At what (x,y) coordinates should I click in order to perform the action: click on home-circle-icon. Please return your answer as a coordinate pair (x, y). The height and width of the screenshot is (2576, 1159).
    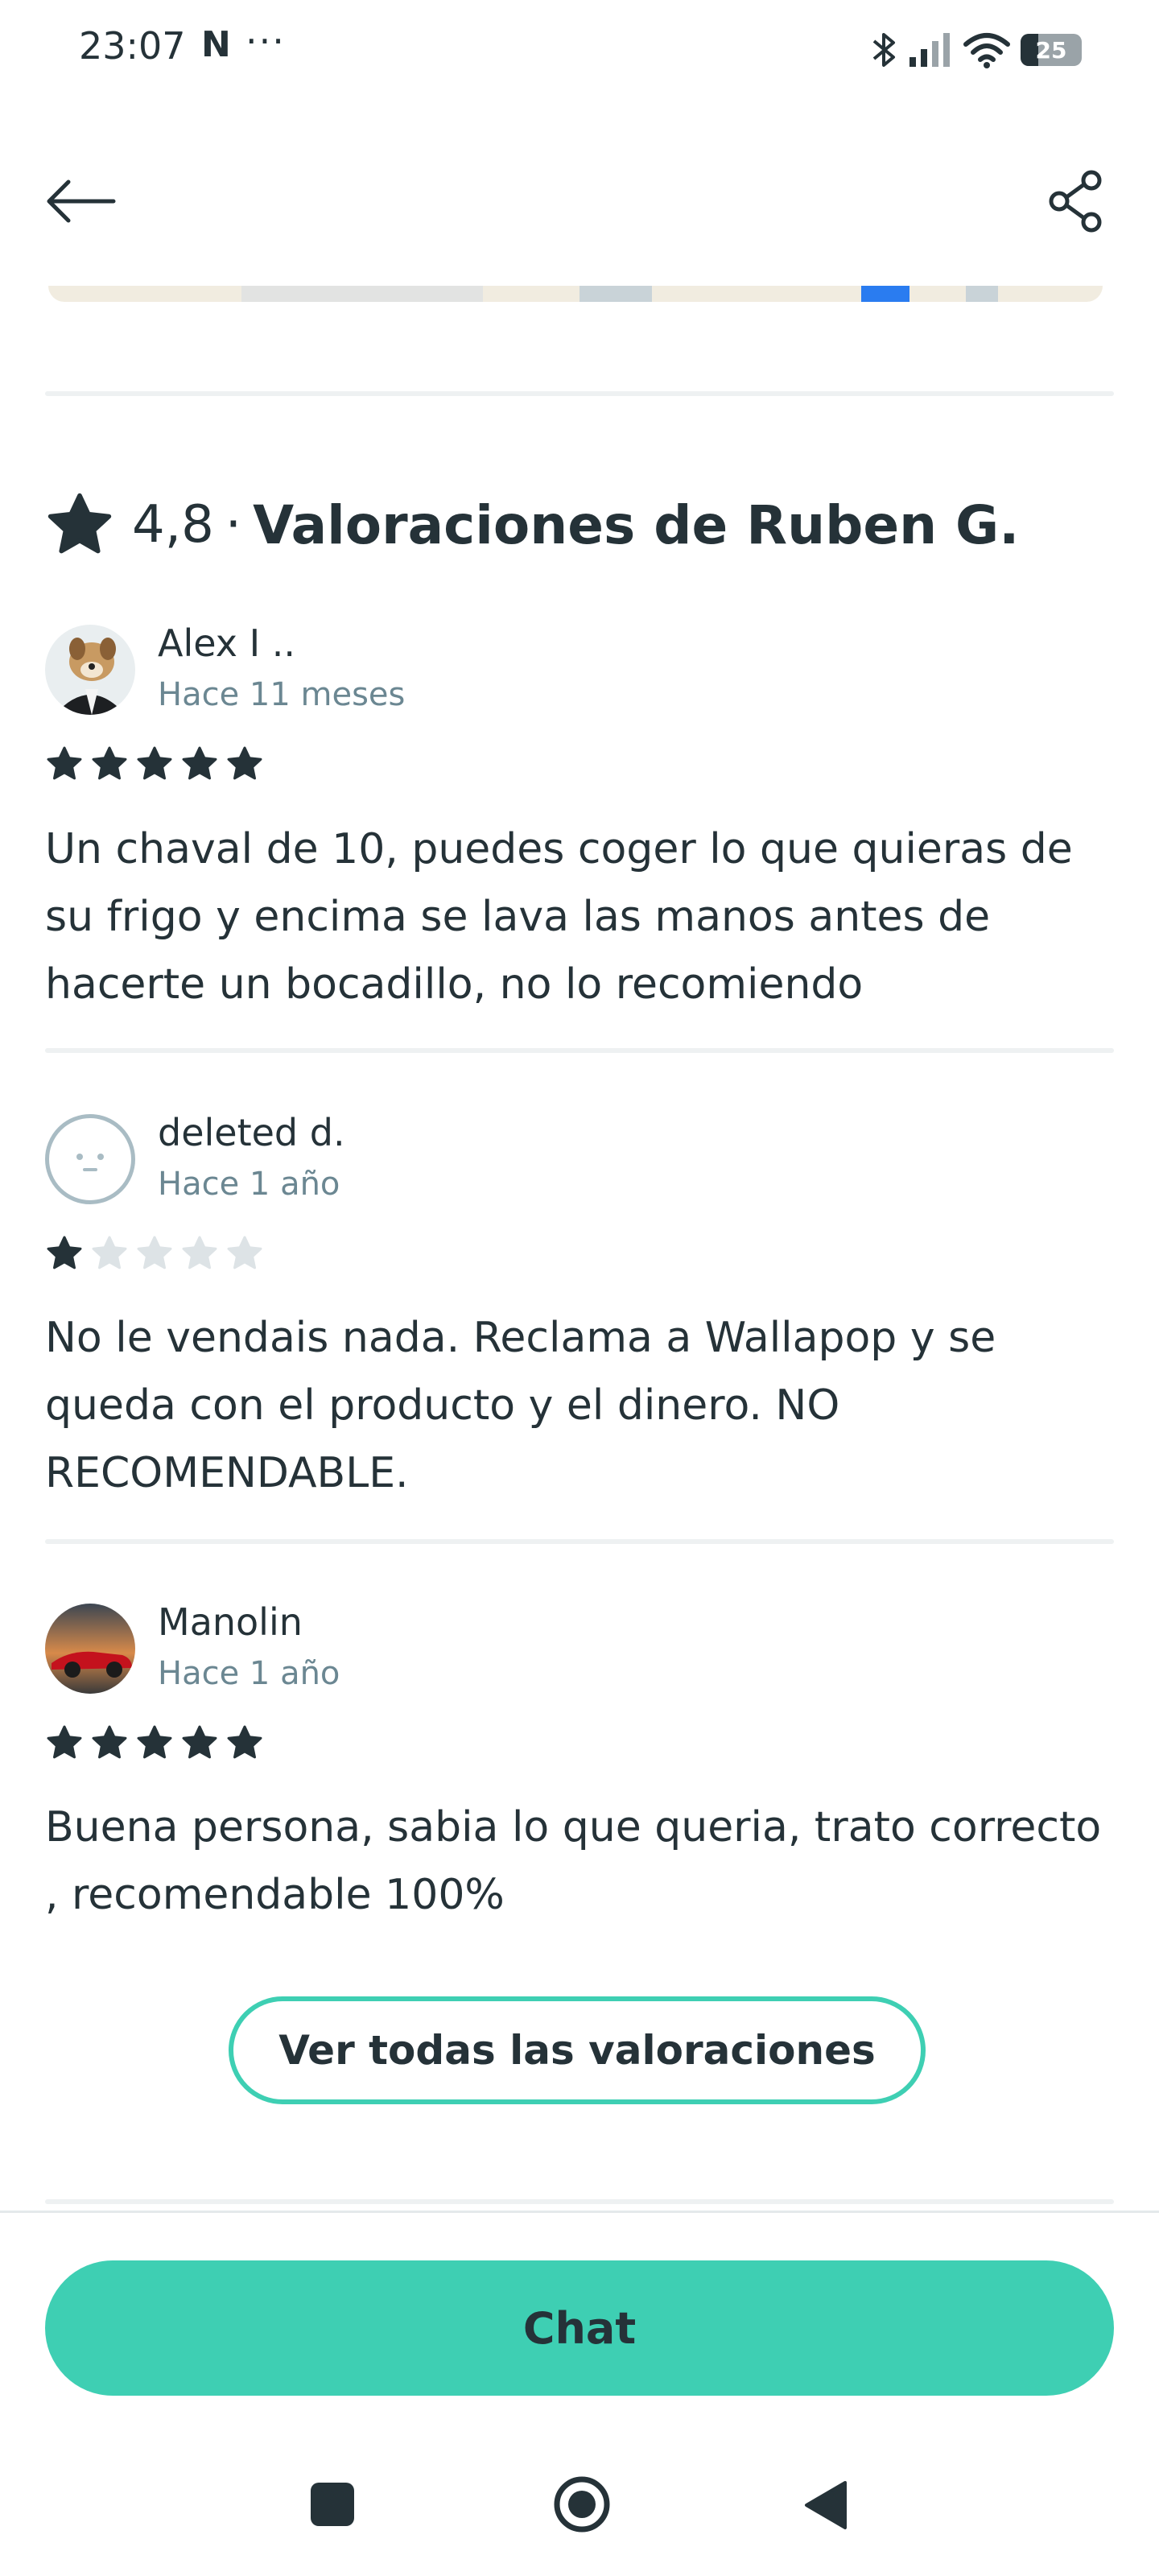
    Looking at the image, I should click on (582, 2504).